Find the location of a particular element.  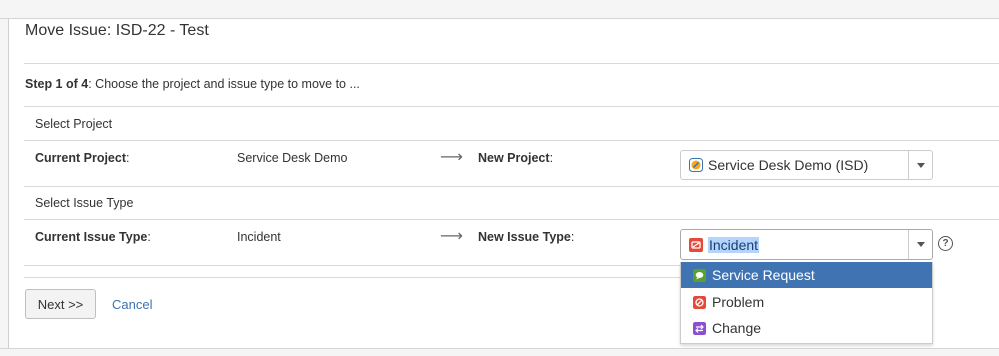

new-issue-type-dropdown-toggle is located at coordinates (920, 244).